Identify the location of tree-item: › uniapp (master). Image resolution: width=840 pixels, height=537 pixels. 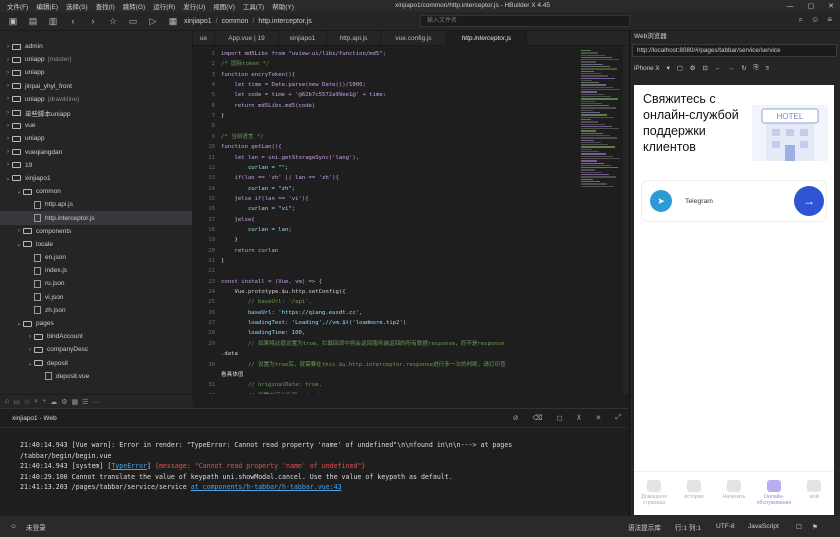
(96, 59).